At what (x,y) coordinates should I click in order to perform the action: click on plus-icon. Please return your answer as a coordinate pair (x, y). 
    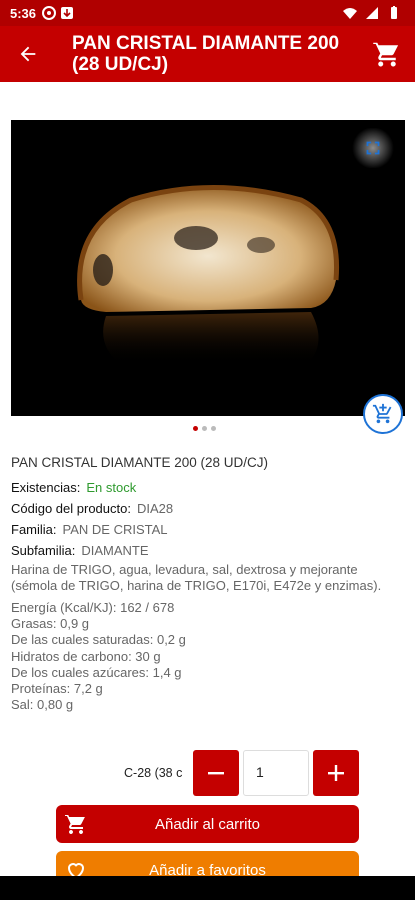
    Looking at the image, I should click on (336, 773).